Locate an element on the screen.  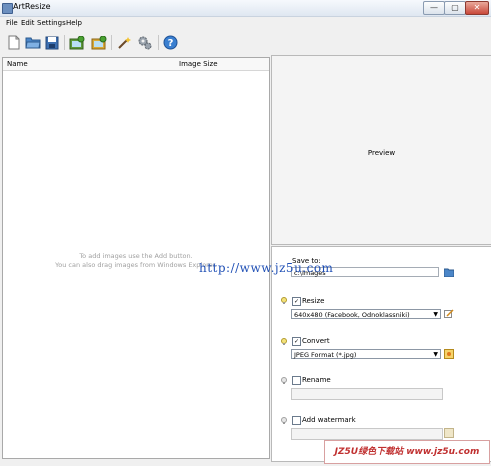
watermark-field is located at coordinates (367, 434).